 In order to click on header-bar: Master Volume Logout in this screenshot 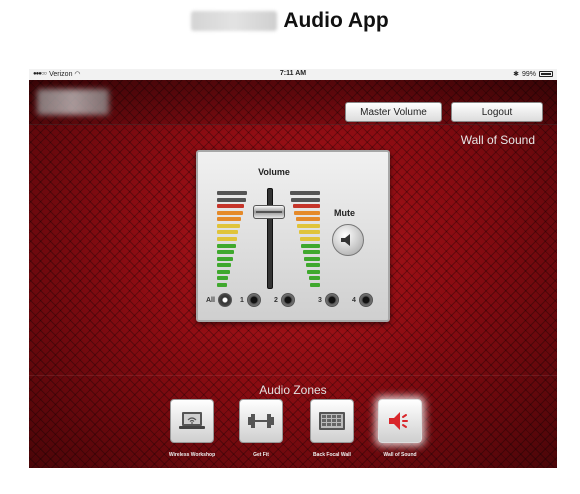, I will do `click(293, 102)`.